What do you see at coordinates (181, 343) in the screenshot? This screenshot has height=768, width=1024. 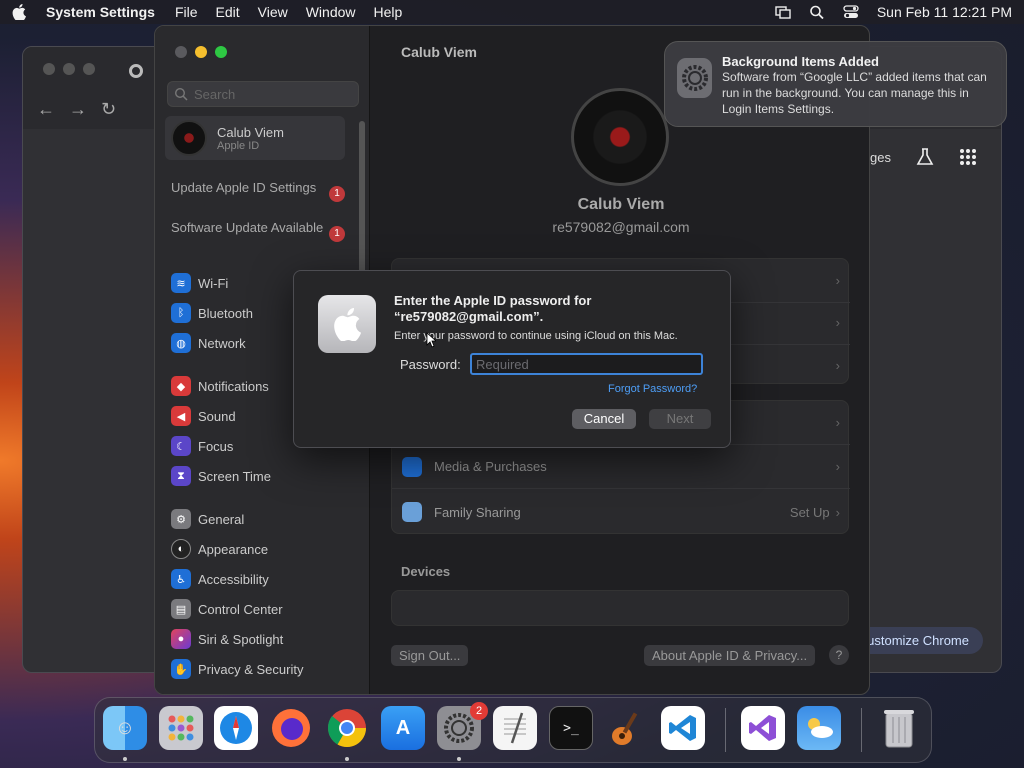 I see `globe-icon: ◍` at bounding box center [181, 343].